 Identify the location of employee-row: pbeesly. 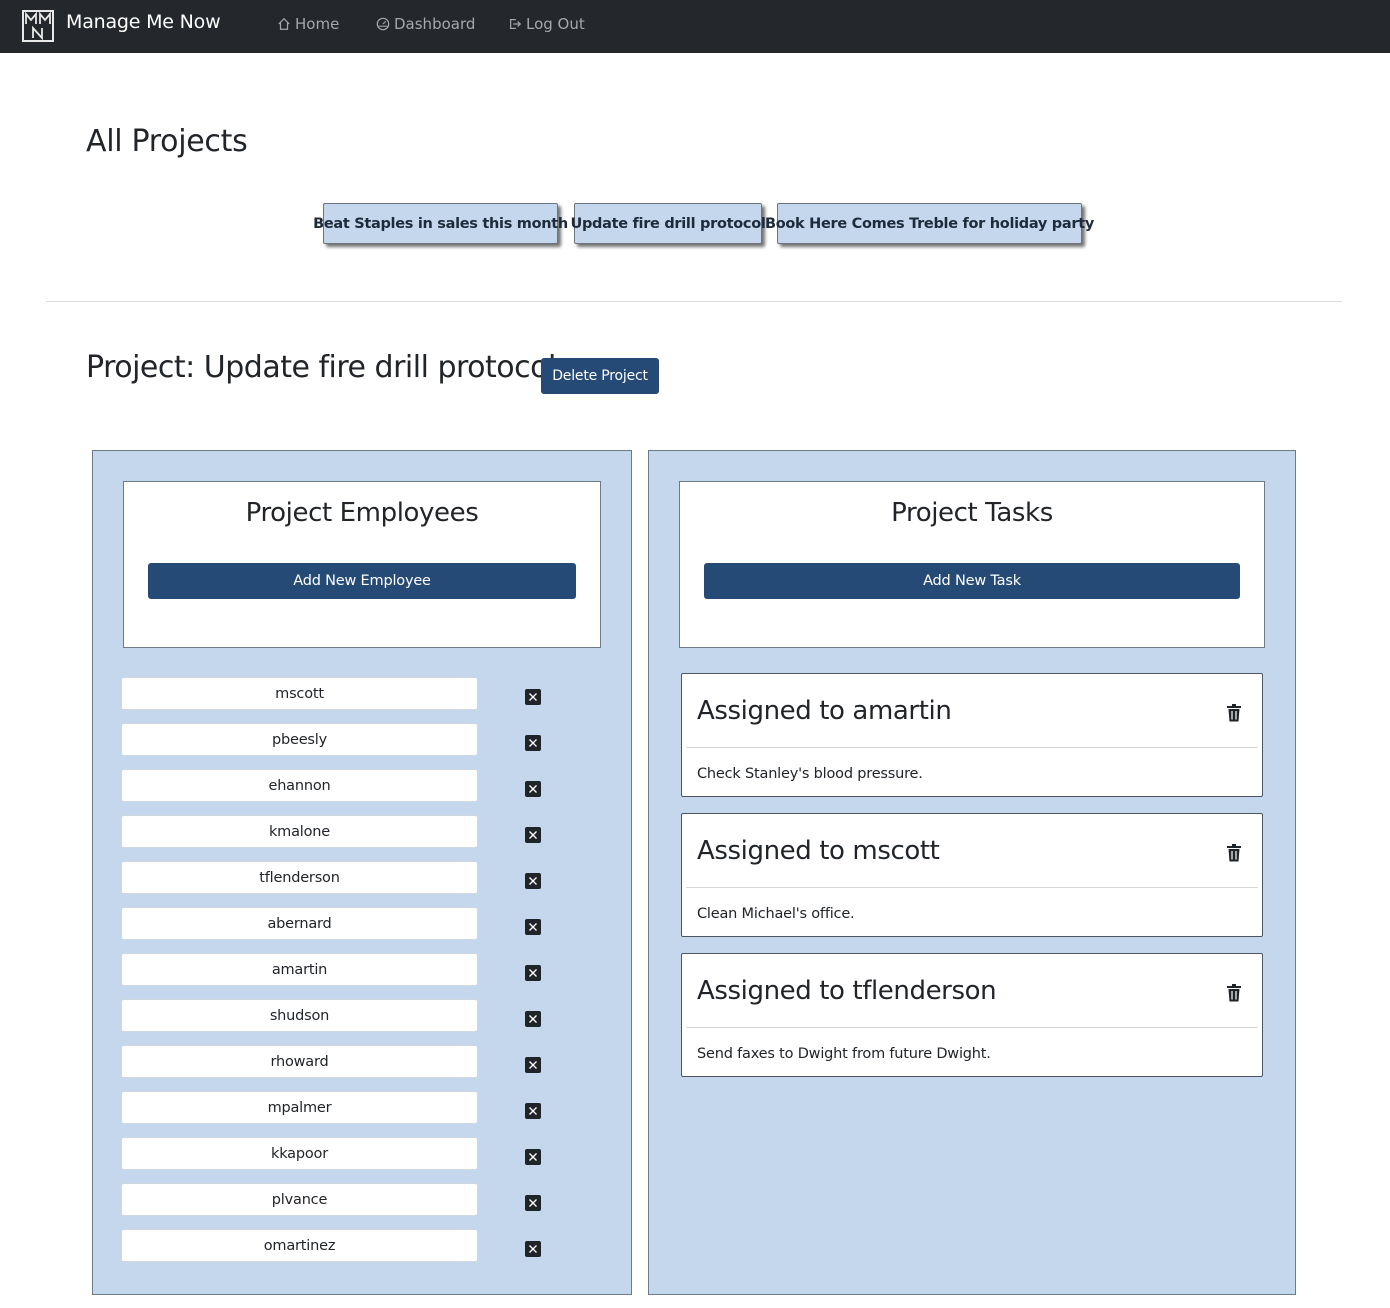
(341, 746).